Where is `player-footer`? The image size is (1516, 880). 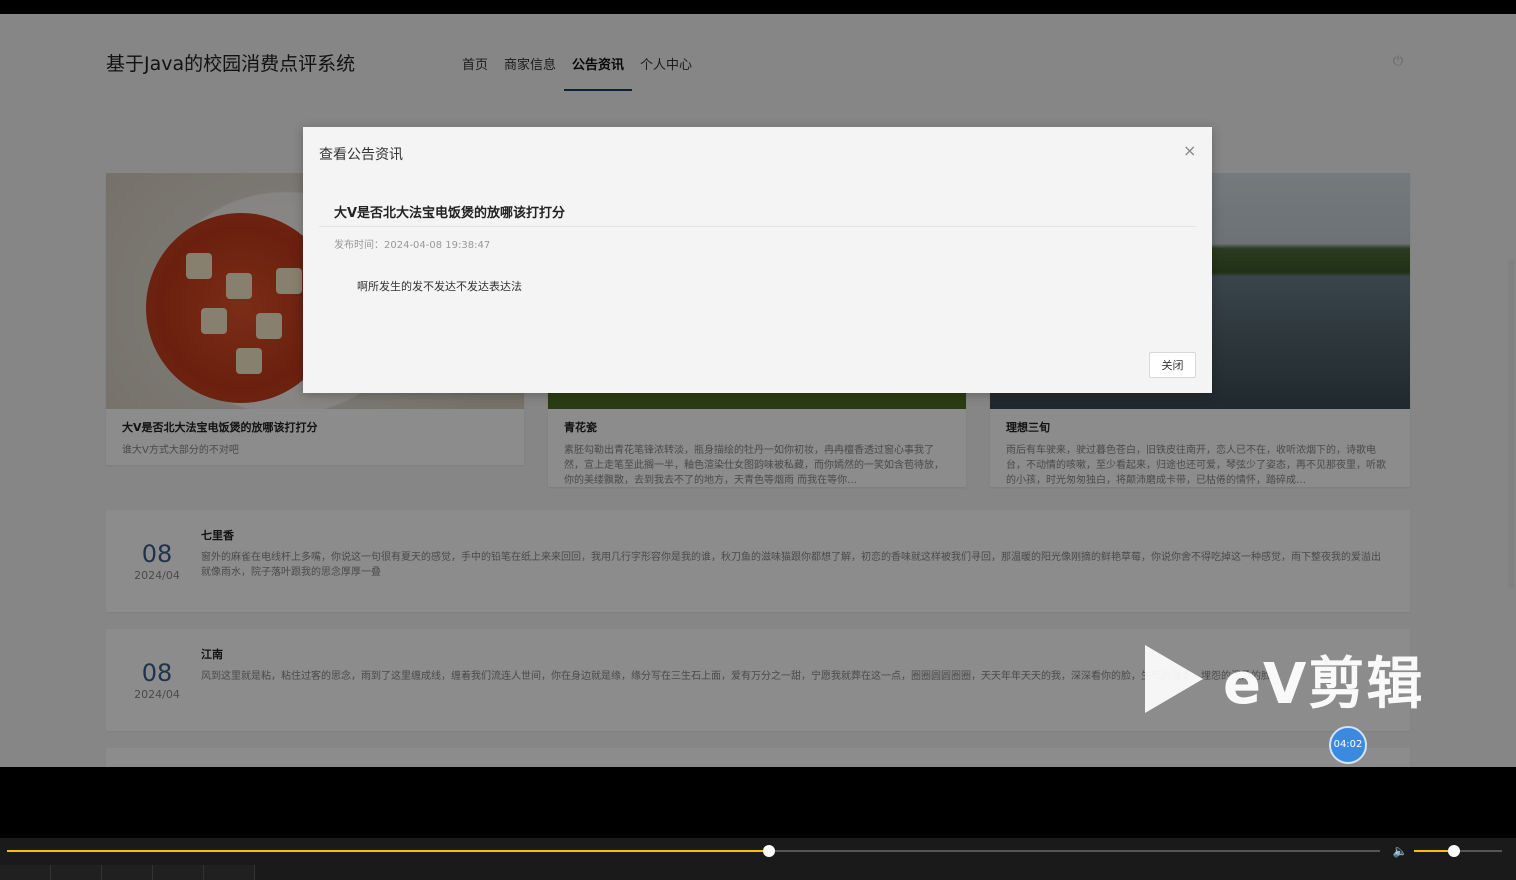
player-footer is located at coordinates (758, 872).